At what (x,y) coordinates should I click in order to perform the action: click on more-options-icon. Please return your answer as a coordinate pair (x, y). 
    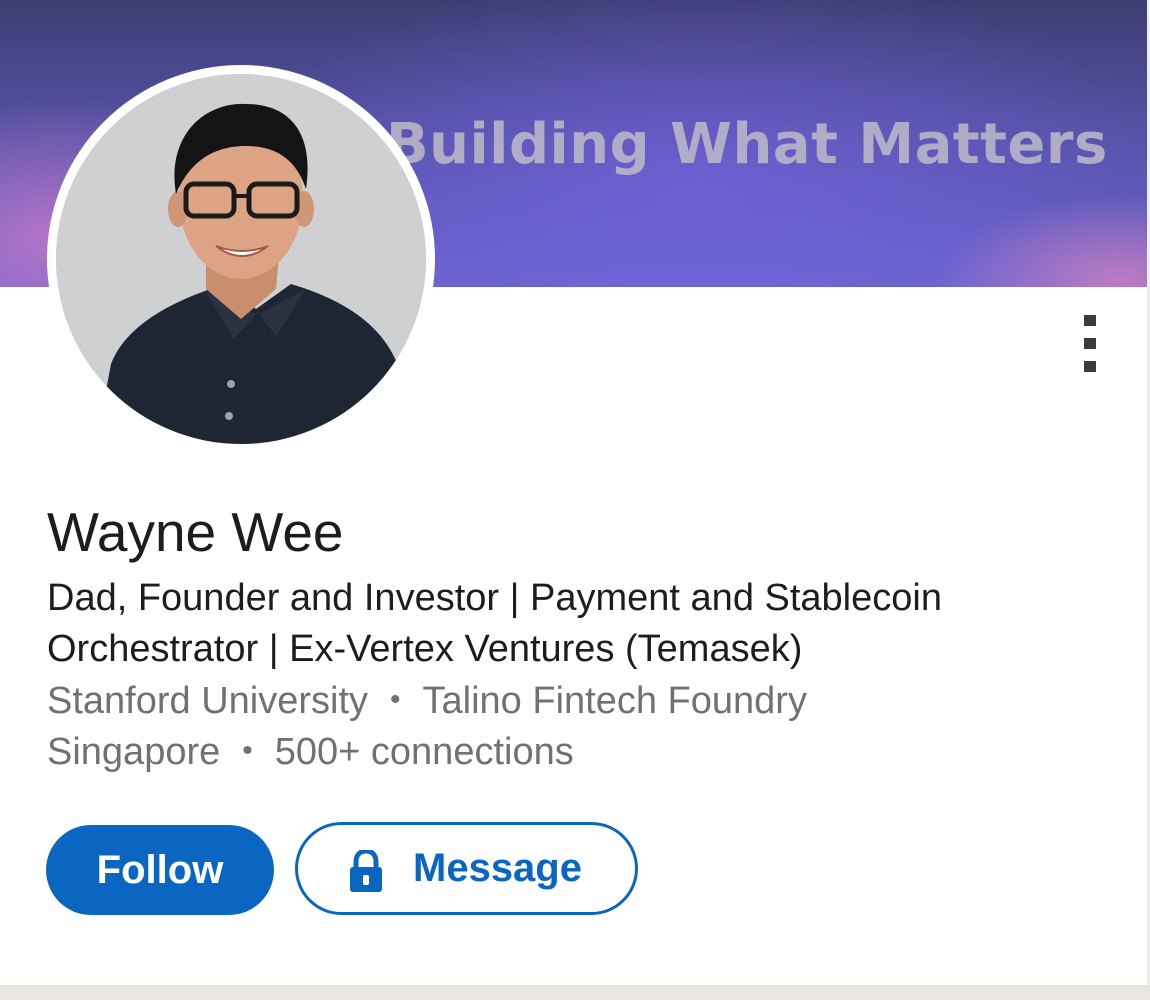
    Looking at the image, I should click on (1090, 345).